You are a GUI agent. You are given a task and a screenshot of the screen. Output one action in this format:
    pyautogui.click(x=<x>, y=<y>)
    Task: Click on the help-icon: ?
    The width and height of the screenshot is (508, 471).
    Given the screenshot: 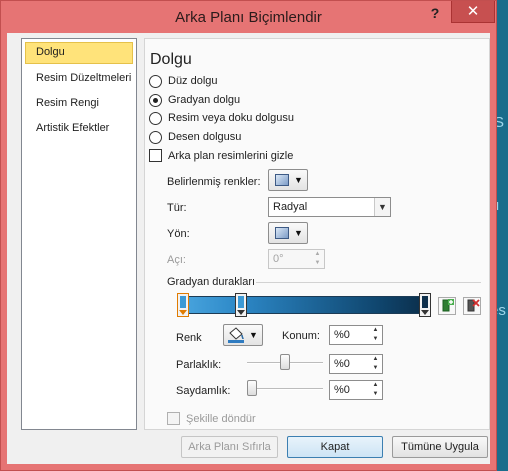 What is the action you would take?
    pyautogui.click(x=435, y=14)
    